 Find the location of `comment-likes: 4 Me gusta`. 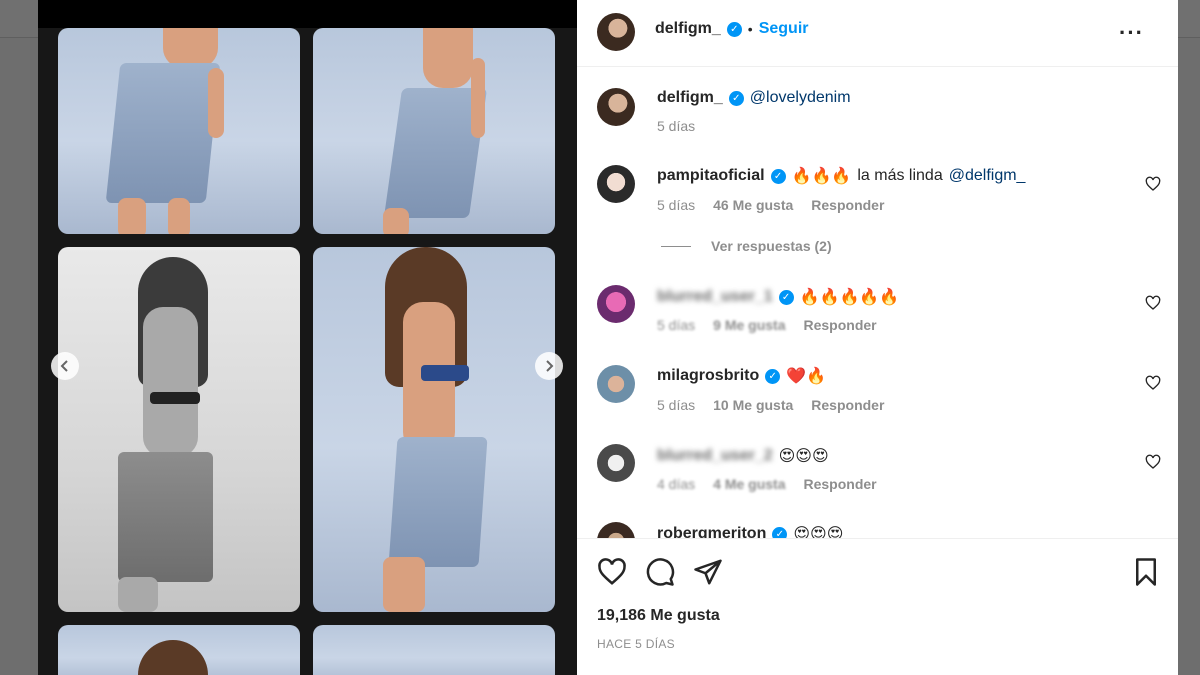

comment-likes: 4 Me gusta is located at coordinates (749, 484).